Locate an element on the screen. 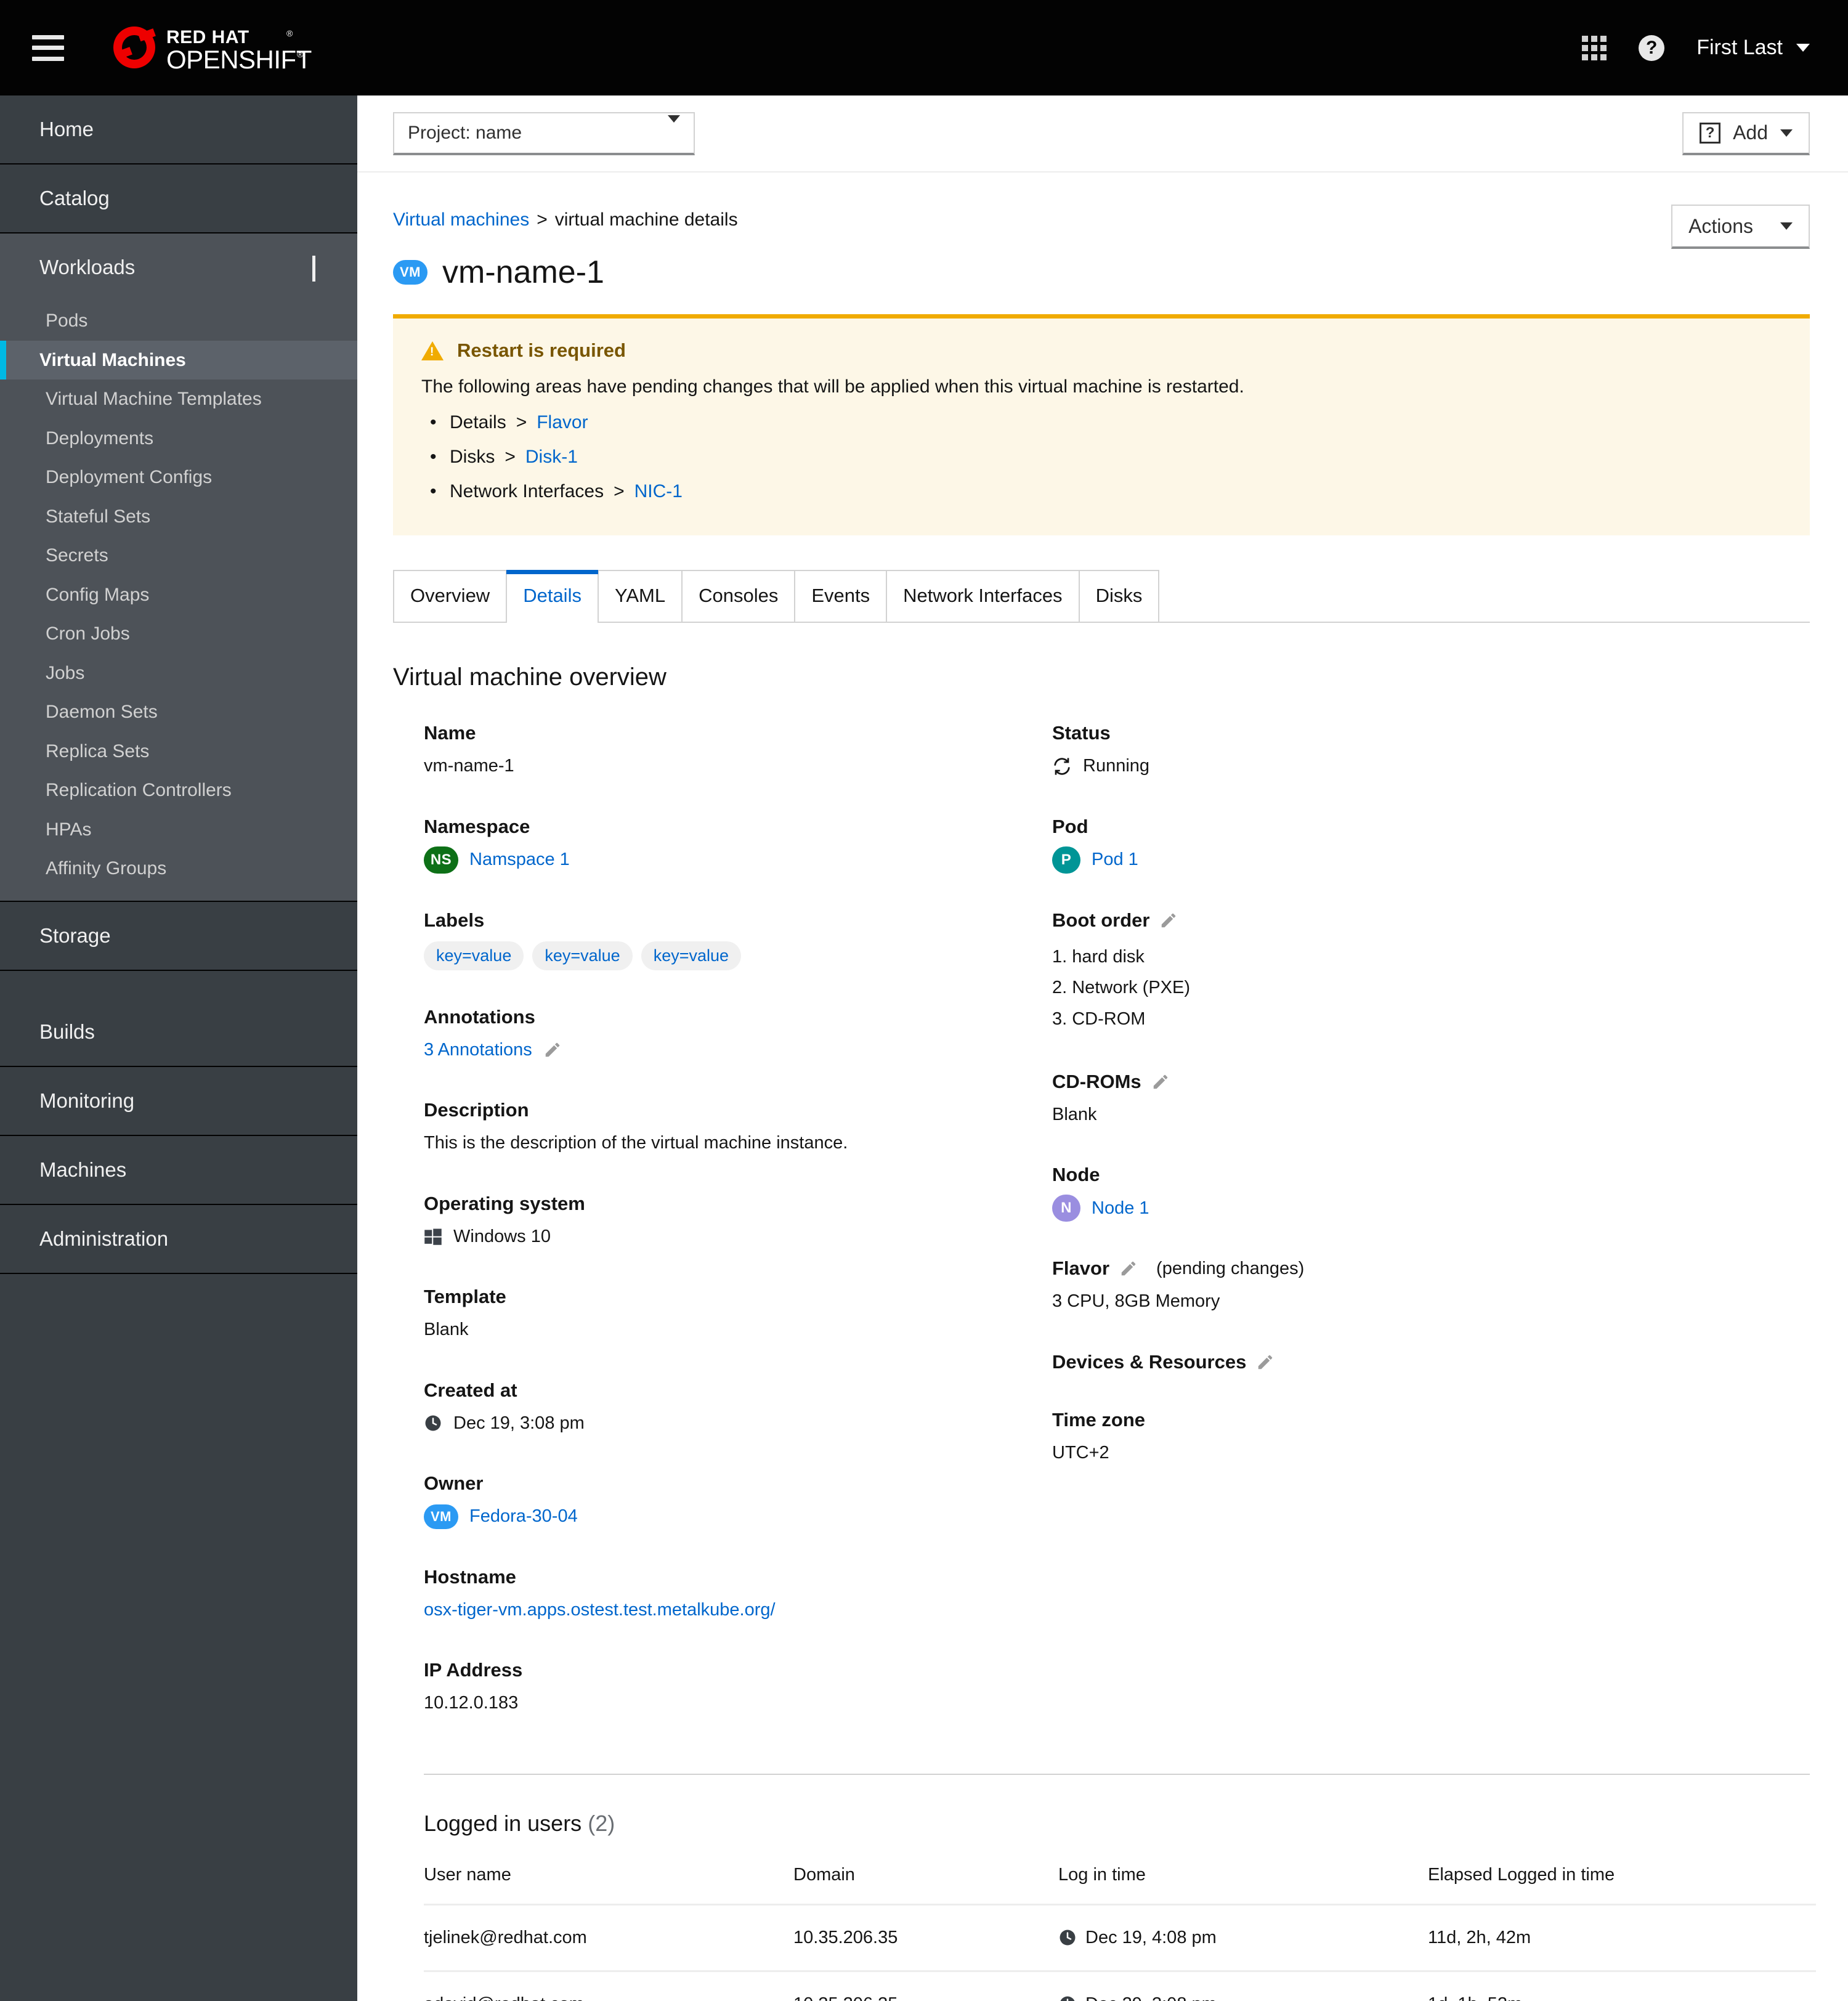  sync-running-icon is located at coordinates (1062, 766).